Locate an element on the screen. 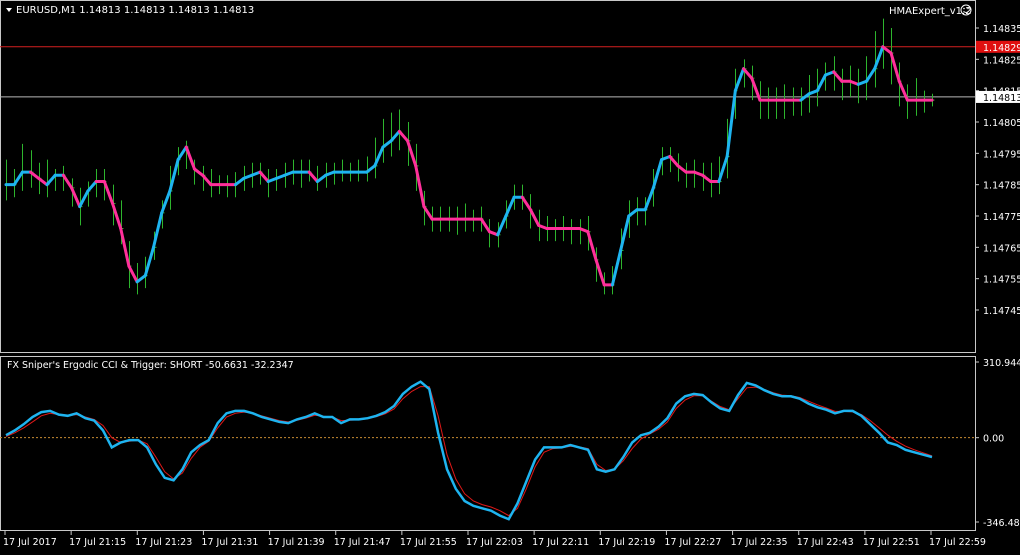 This screenshot has width=1020, height=555. price-tick-label: 1.14795 is located at coordinates (1001, 154).